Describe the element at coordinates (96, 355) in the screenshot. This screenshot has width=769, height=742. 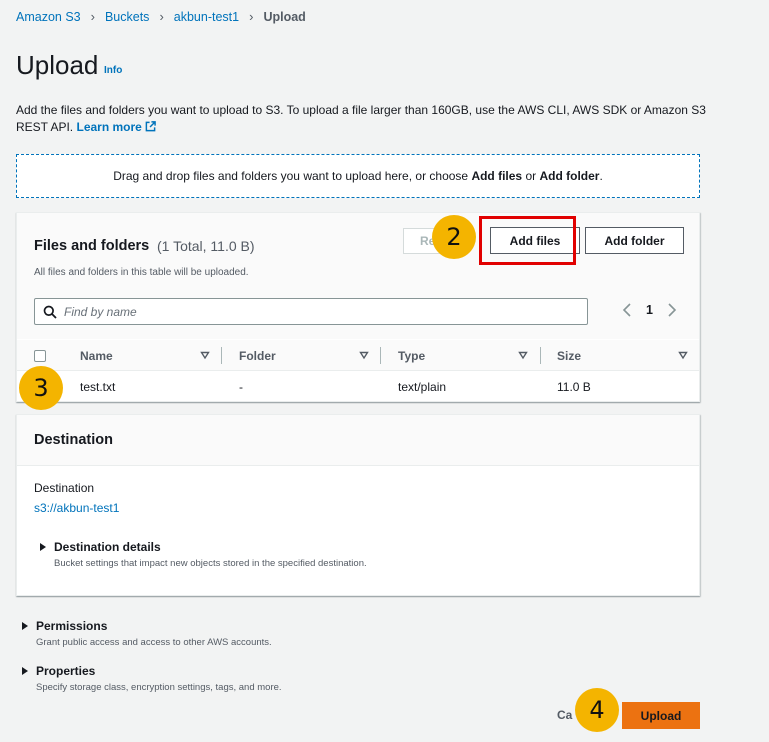
I see `column-header-name: Name` at that location.